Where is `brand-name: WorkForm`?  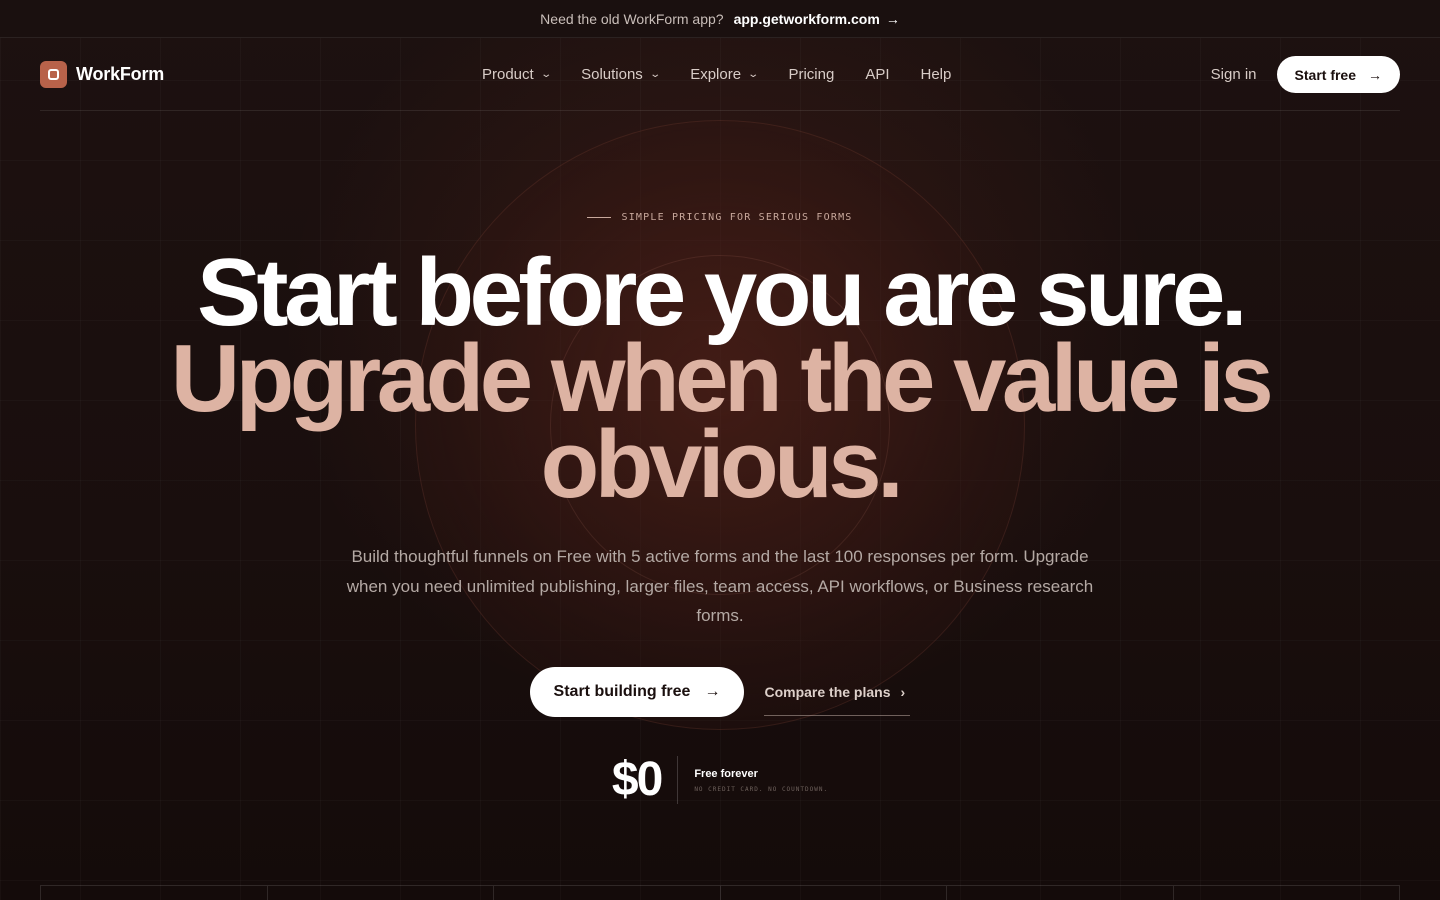
brand-name: WorkForm is located at coordinates (120, 73).